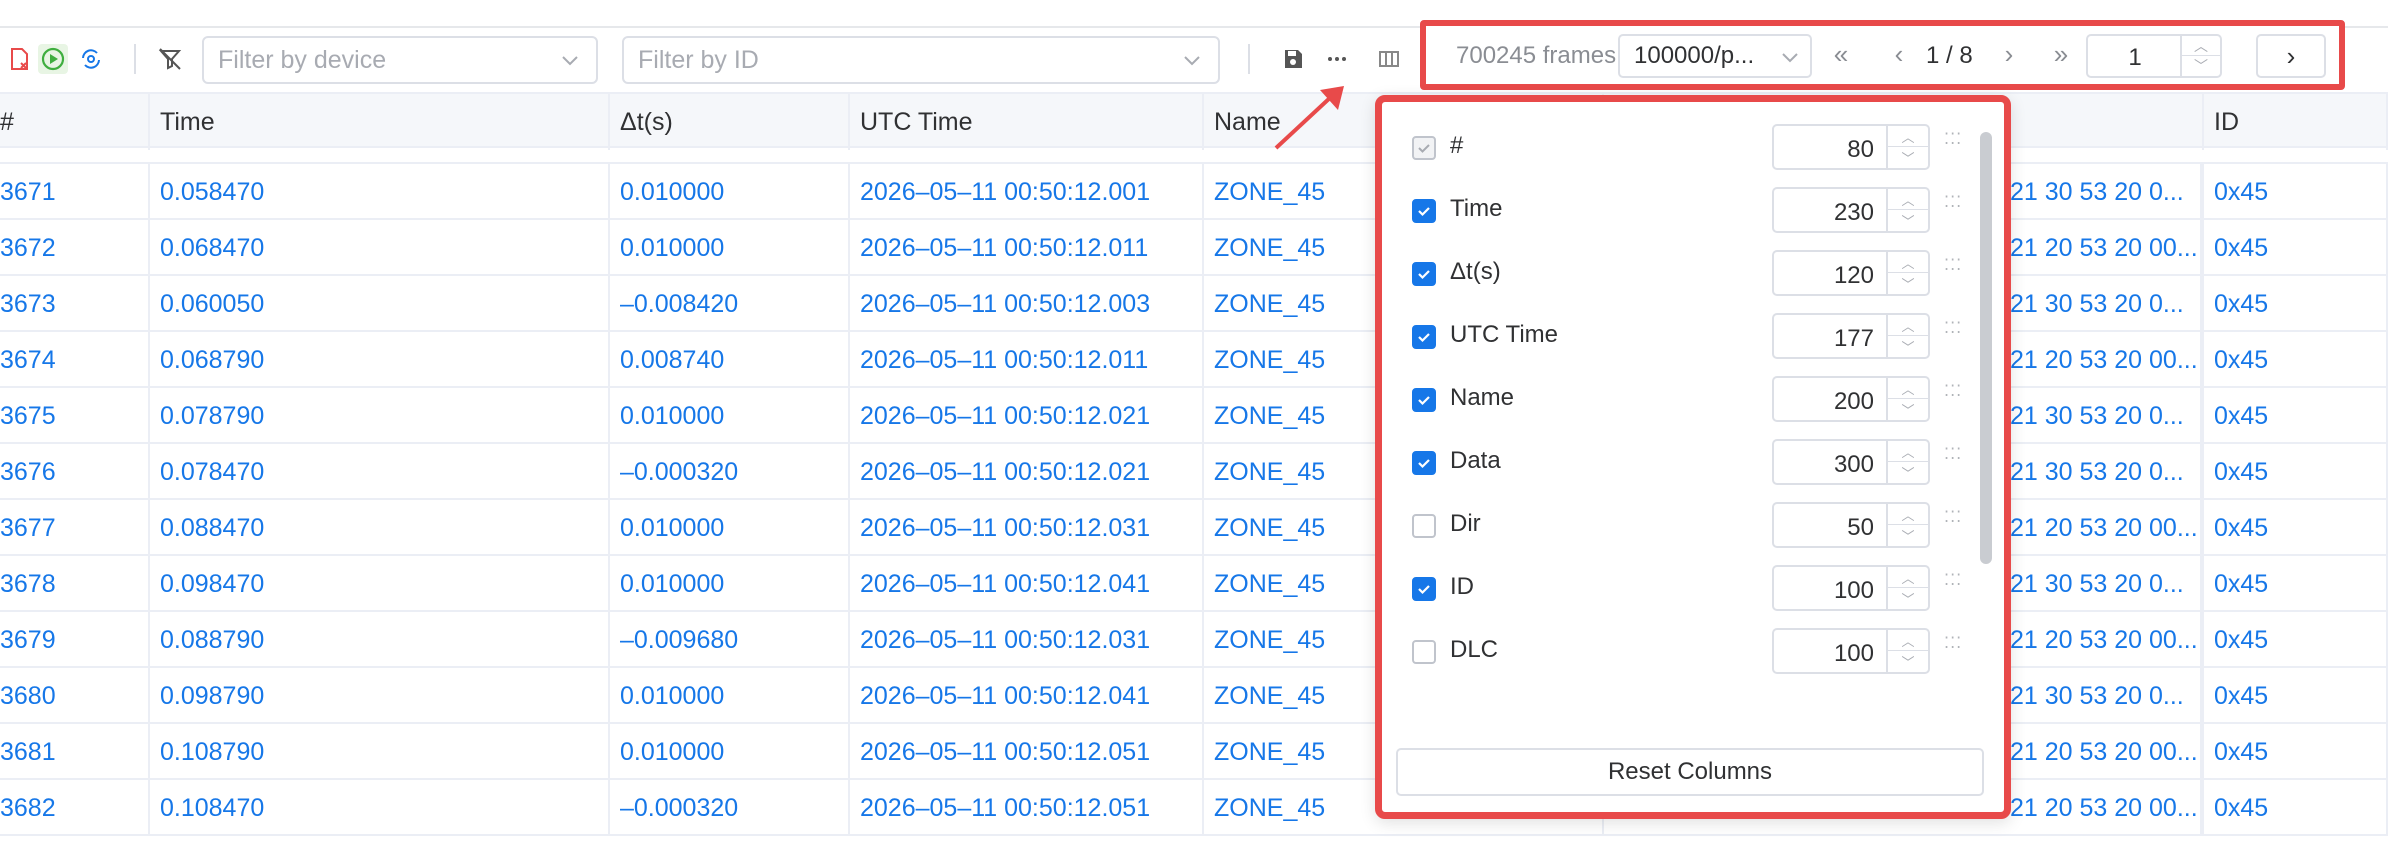  Describe the element at coordinates (1851, 336) in the screenshot. I see `column-width-input: 177 ︿ ﹀` at that location.